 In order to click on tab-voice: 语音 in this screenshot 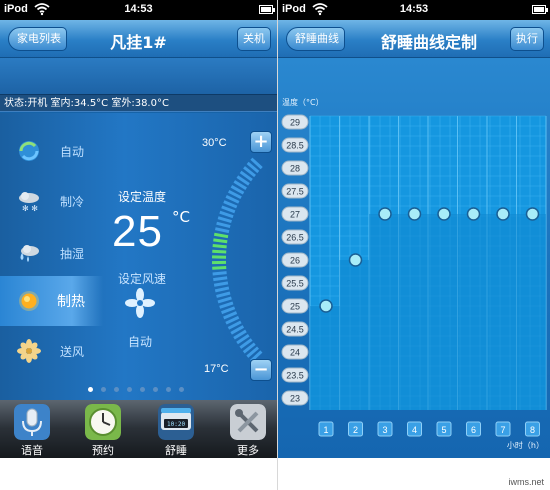, I will do `click(32, 429)`.